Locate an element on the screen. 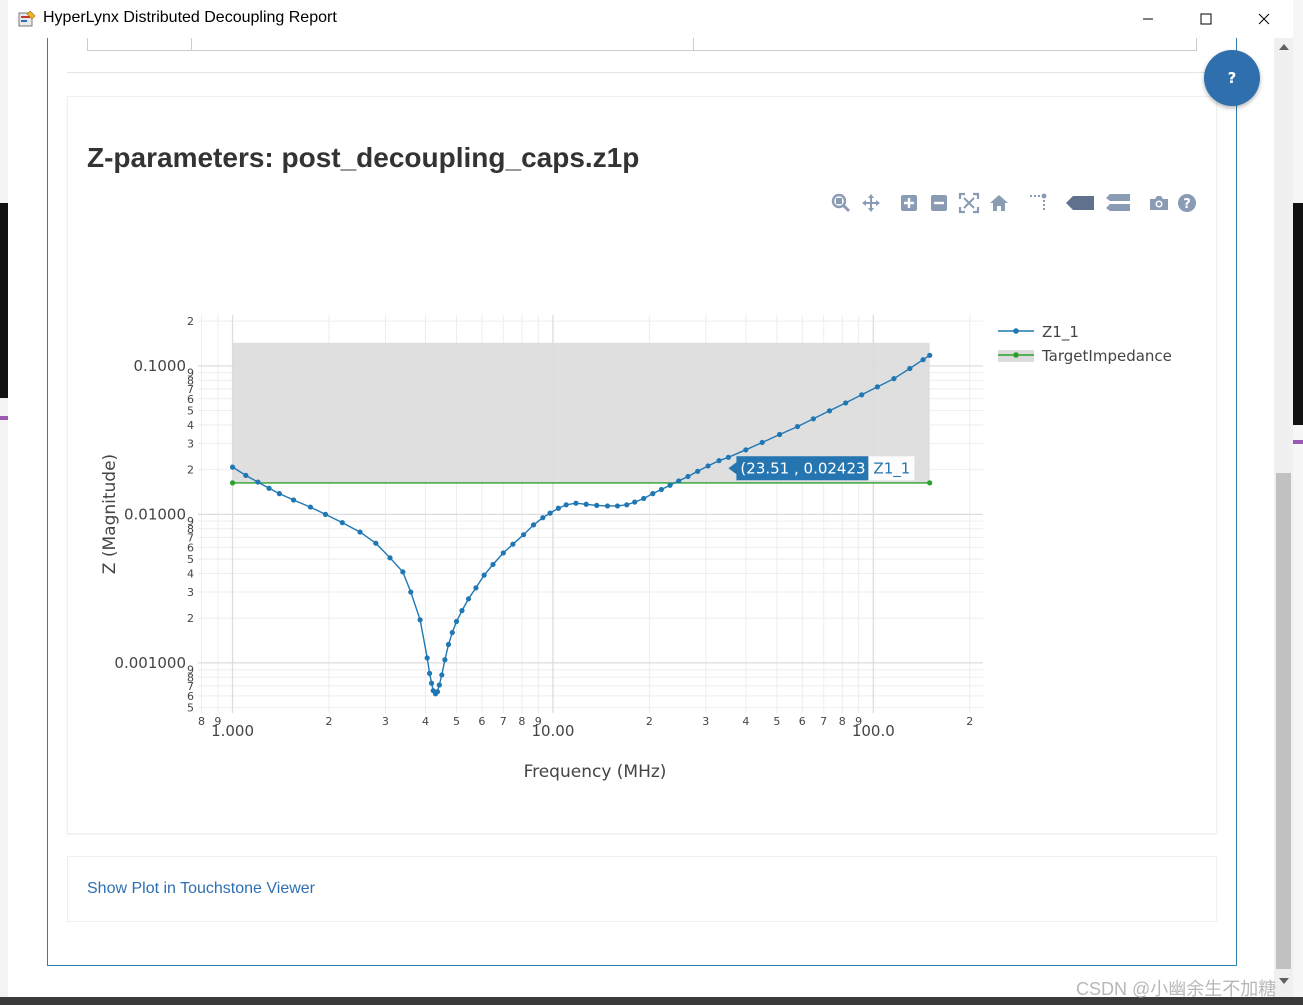 This screenshot has width=1303, height=1005. tooltip-coords: (23.51 , 0.02423 ) is located at coordinates (808, 468).